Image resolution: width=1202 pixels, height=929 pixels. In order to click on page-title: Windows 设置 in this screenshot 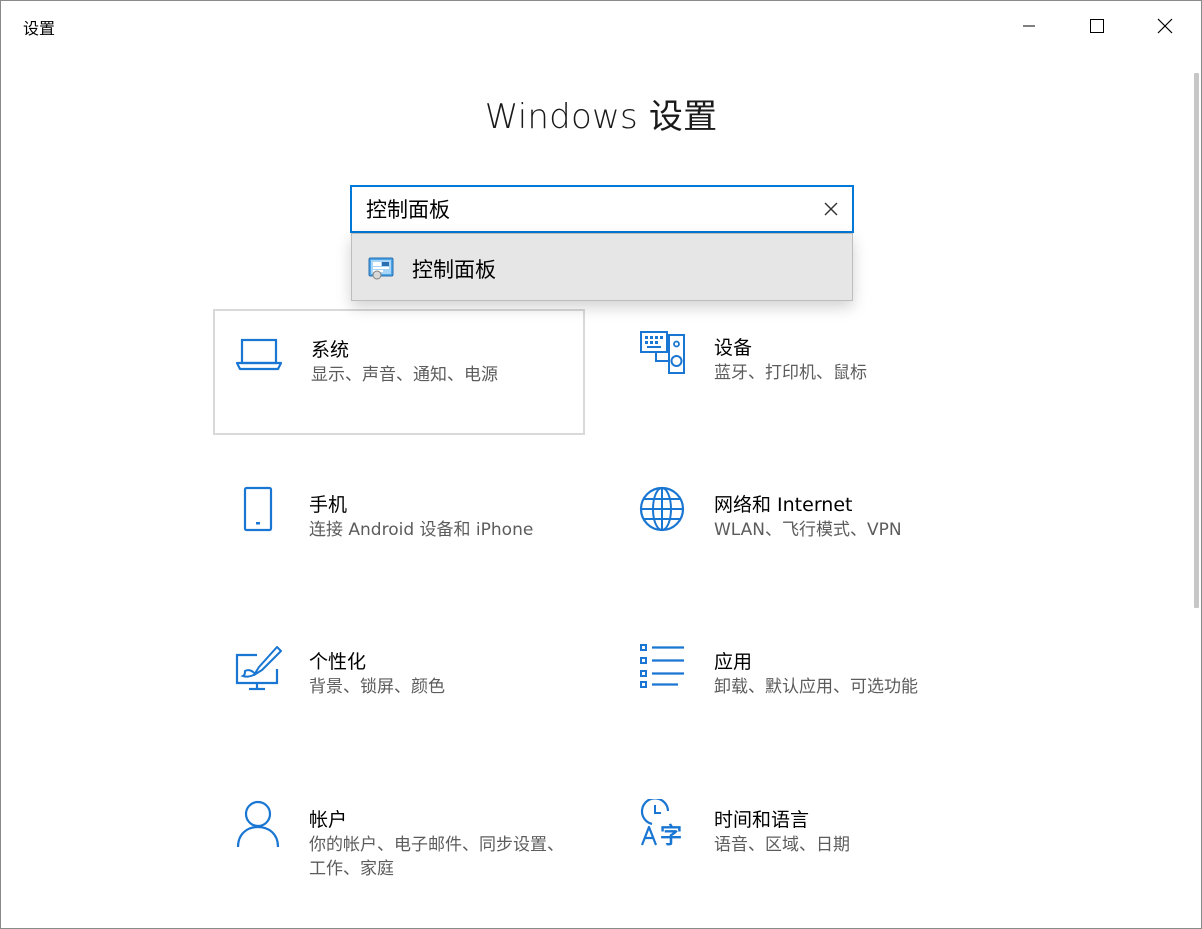, I will do `click(601, 117)`.